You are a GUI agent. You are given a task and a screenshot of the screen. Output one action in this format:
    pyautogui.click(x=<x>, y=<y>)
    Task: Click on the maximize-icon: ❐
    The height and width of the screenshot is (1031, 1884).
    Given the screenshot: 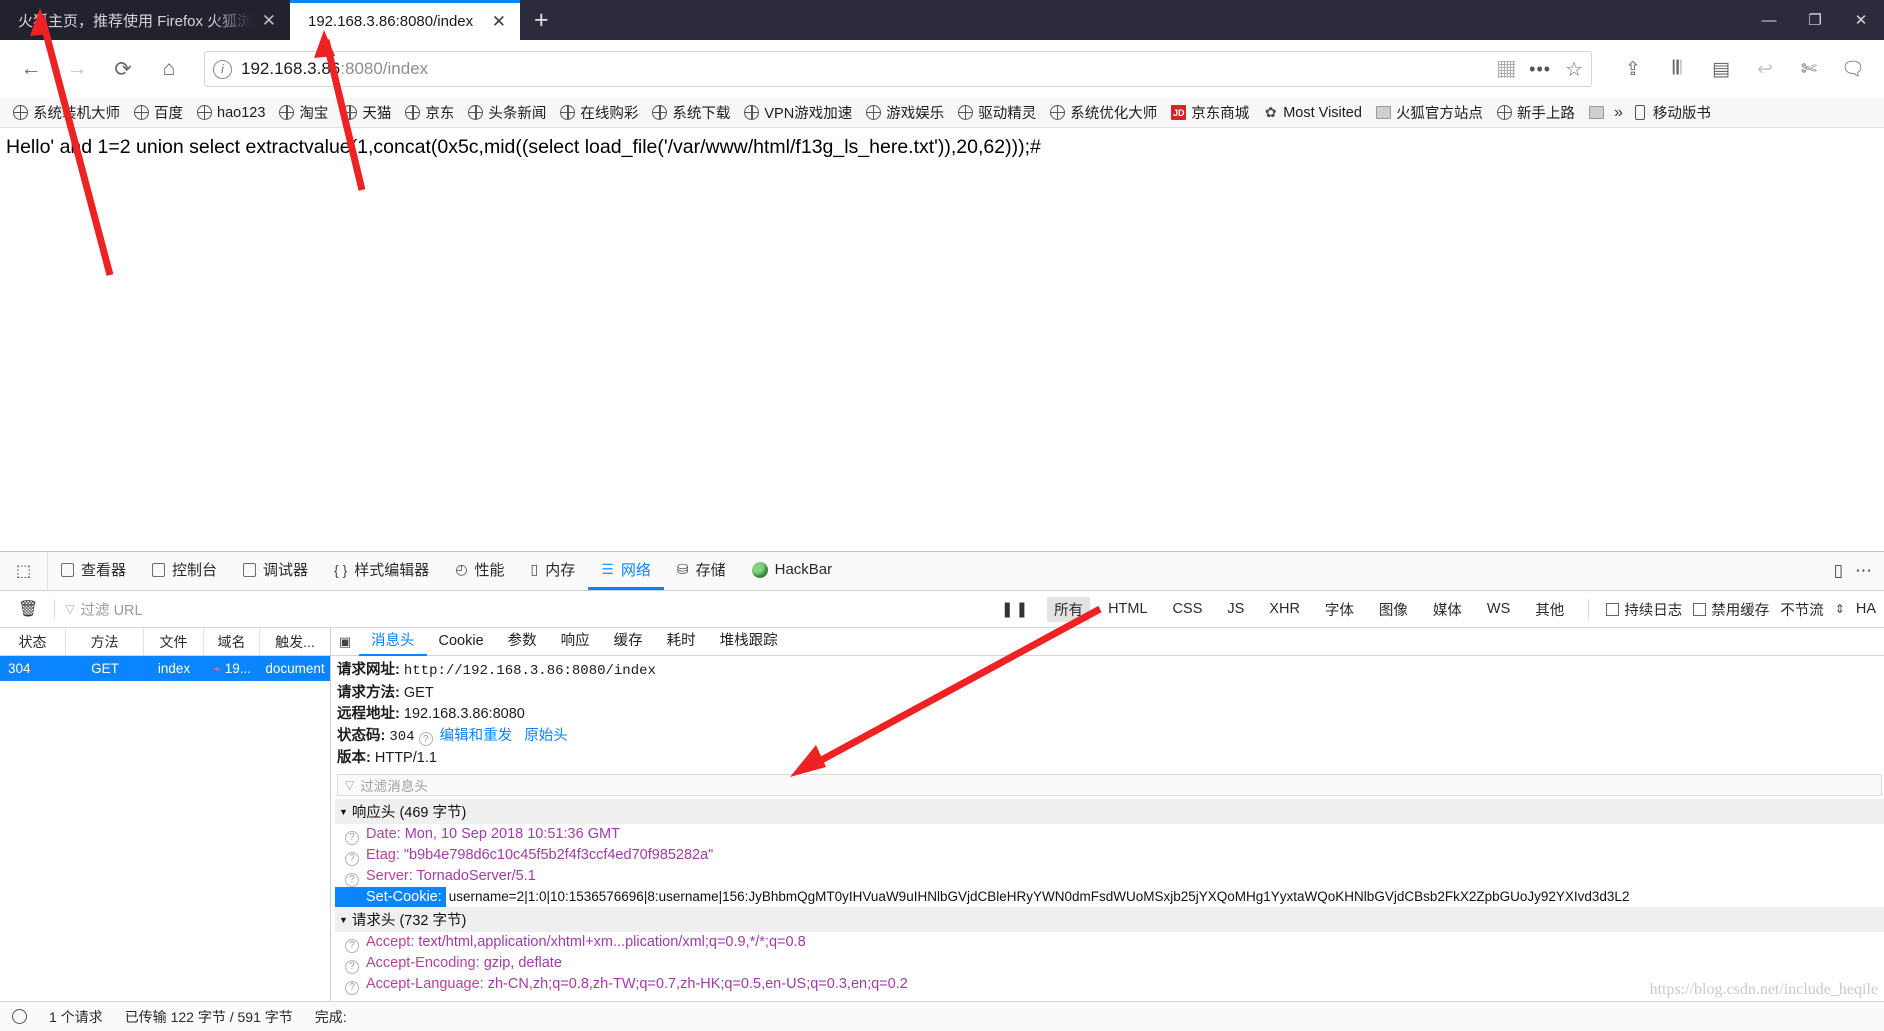 What is the action you would take?
    pyautogui.click(x=1815, y=20)
    